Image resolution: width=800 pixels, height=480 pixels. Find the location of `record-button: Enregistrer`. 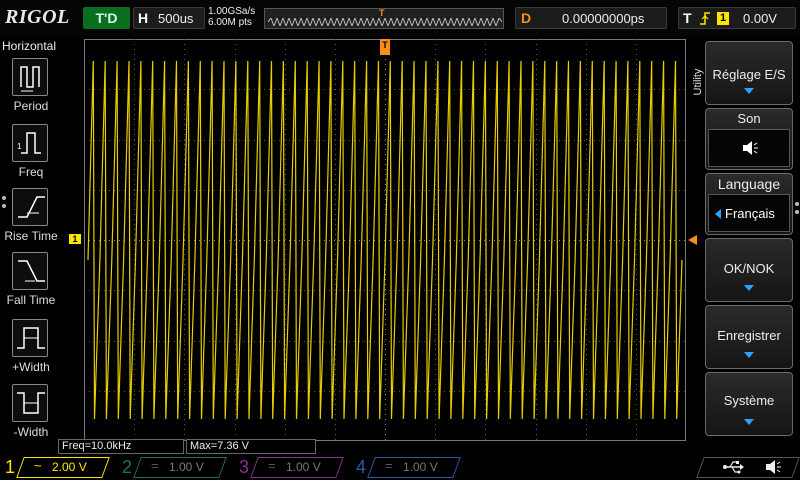

record-button: Enregistrer is located at coordinates (749, 337).